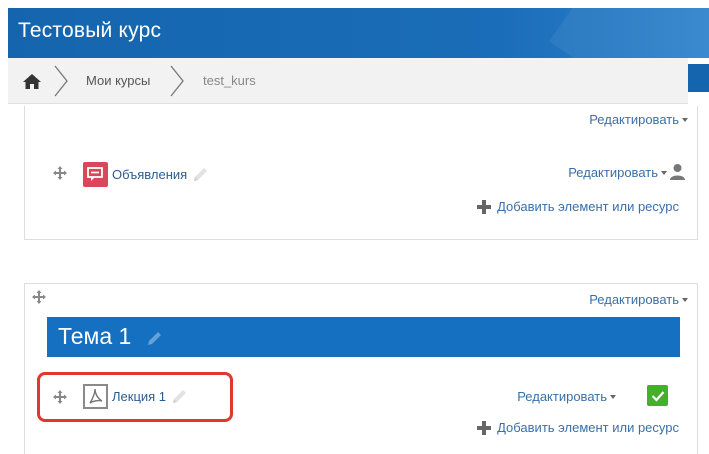 This screenshot has height=454, width=709. What do you see at coordinates (95, 174) in the screenshot?
I see `forum-icon` at bounding box center [95, 174].